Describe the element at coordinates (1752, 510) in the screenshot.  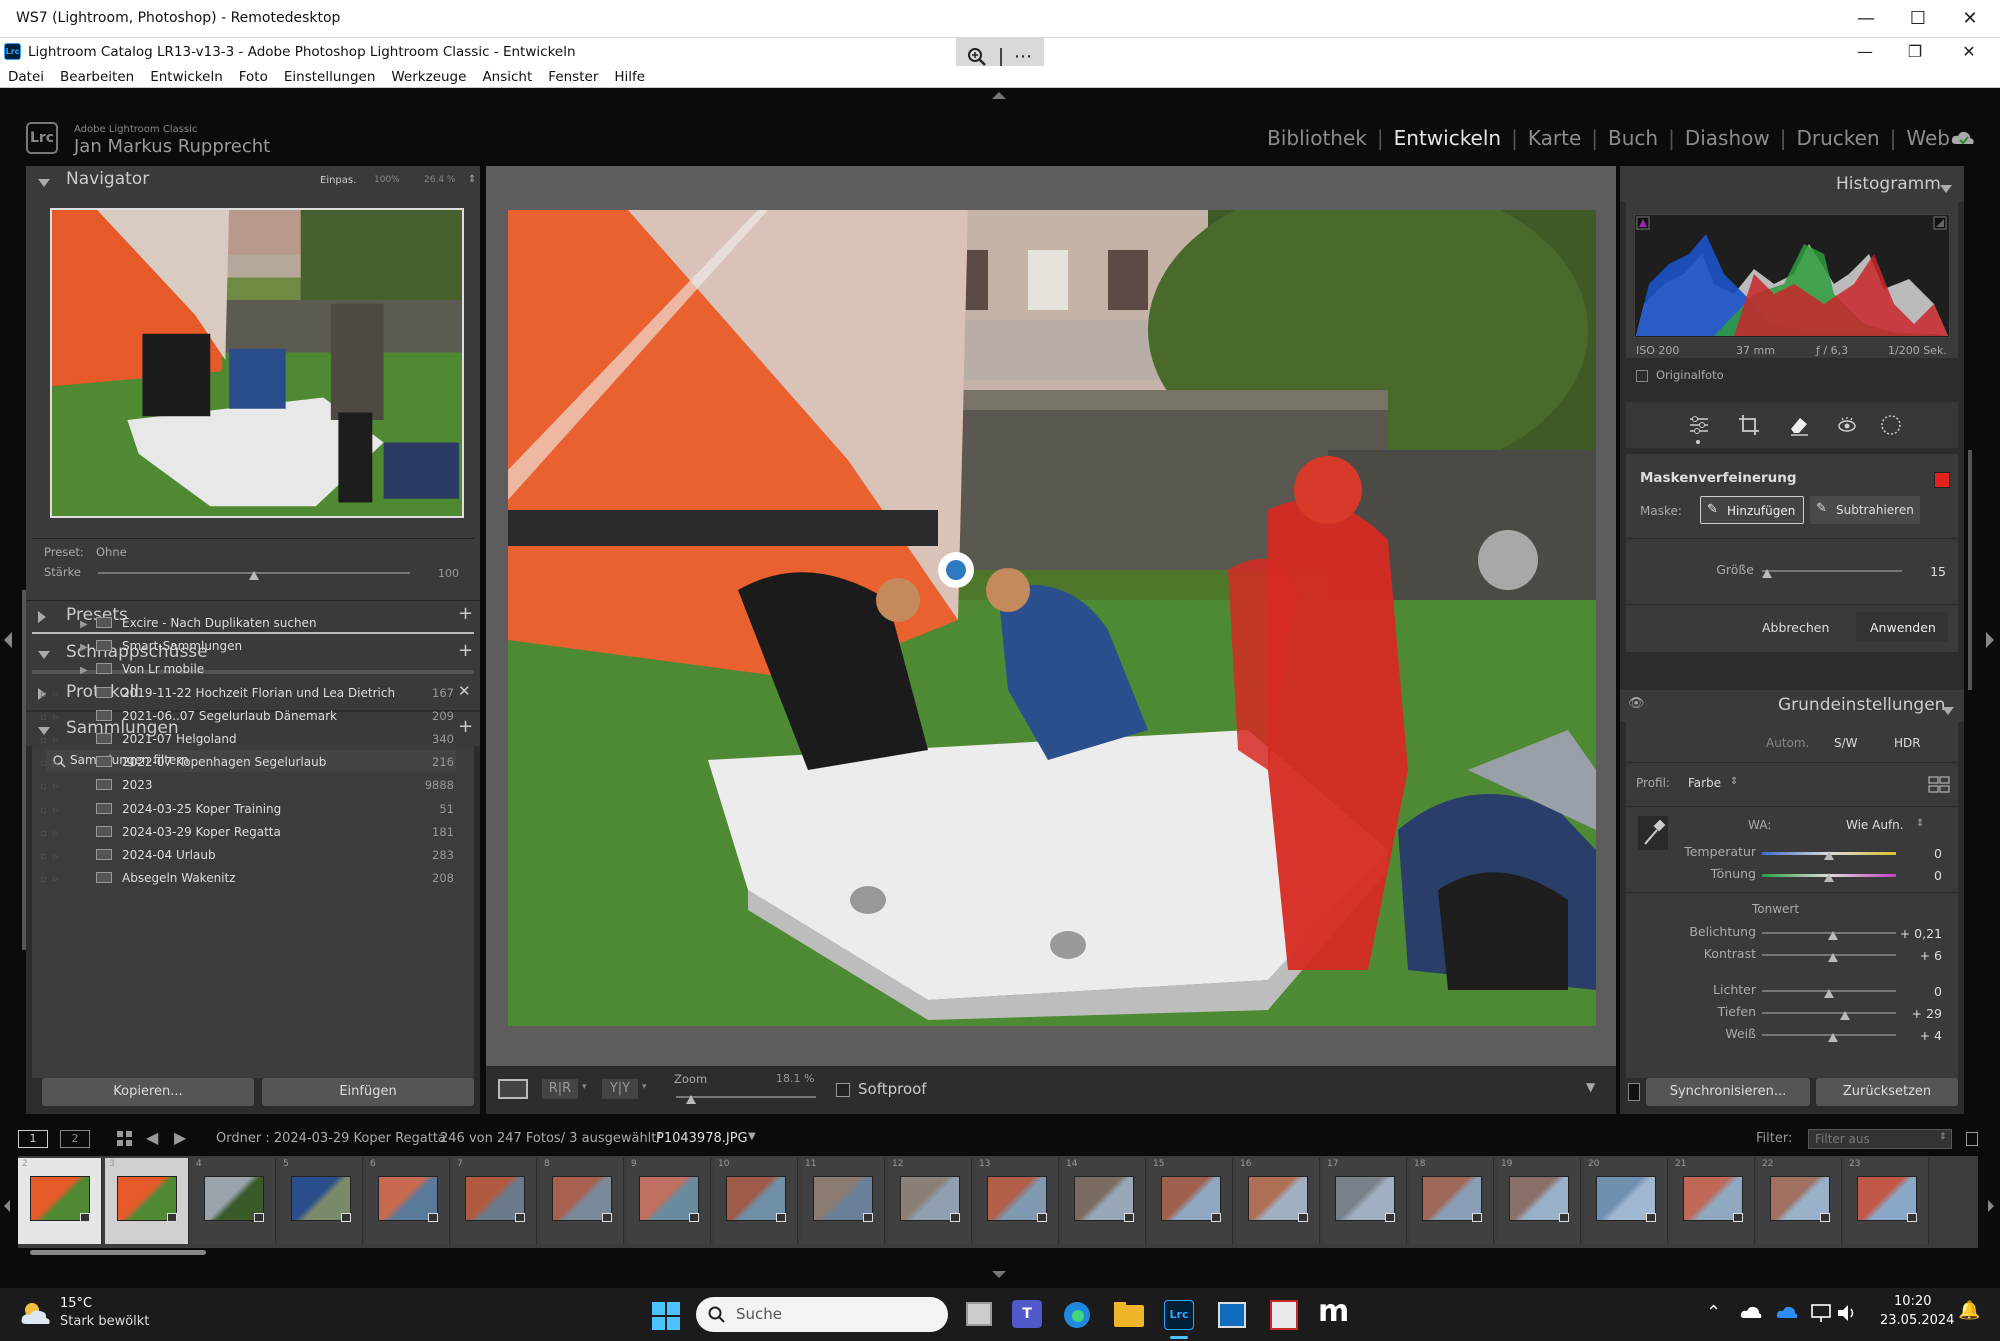
I see `mask-add-button: ✎ Hinzufügen` at that location.